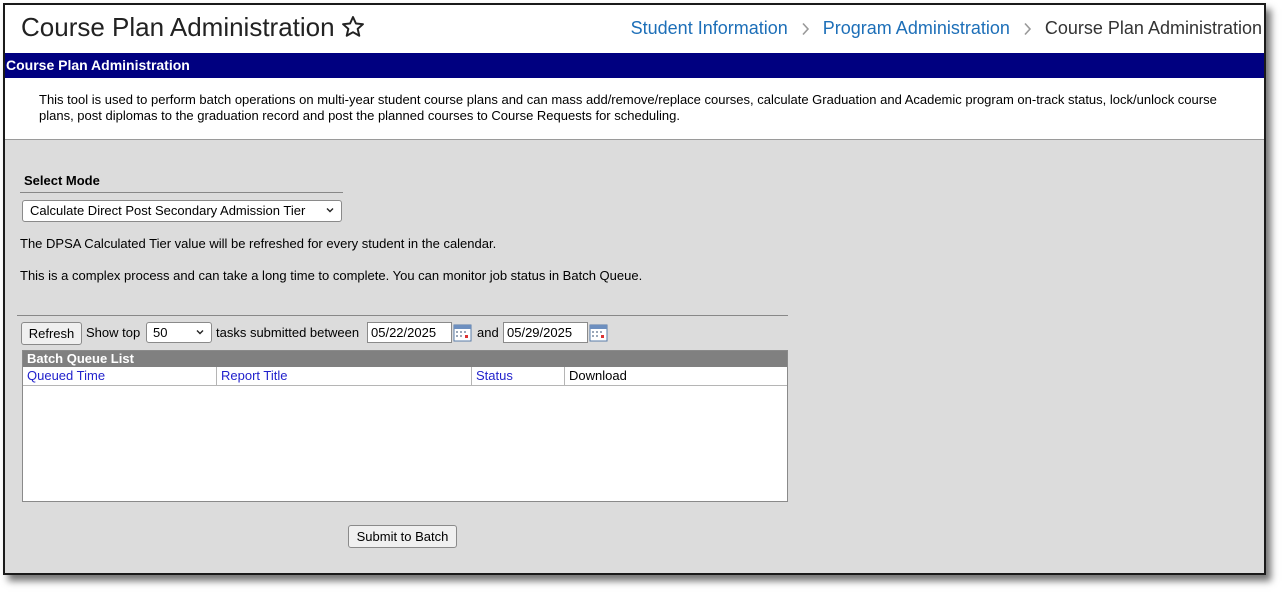 This screenshot has height=600, width=1288. I want to click on and-label: and, so click(488, 332).